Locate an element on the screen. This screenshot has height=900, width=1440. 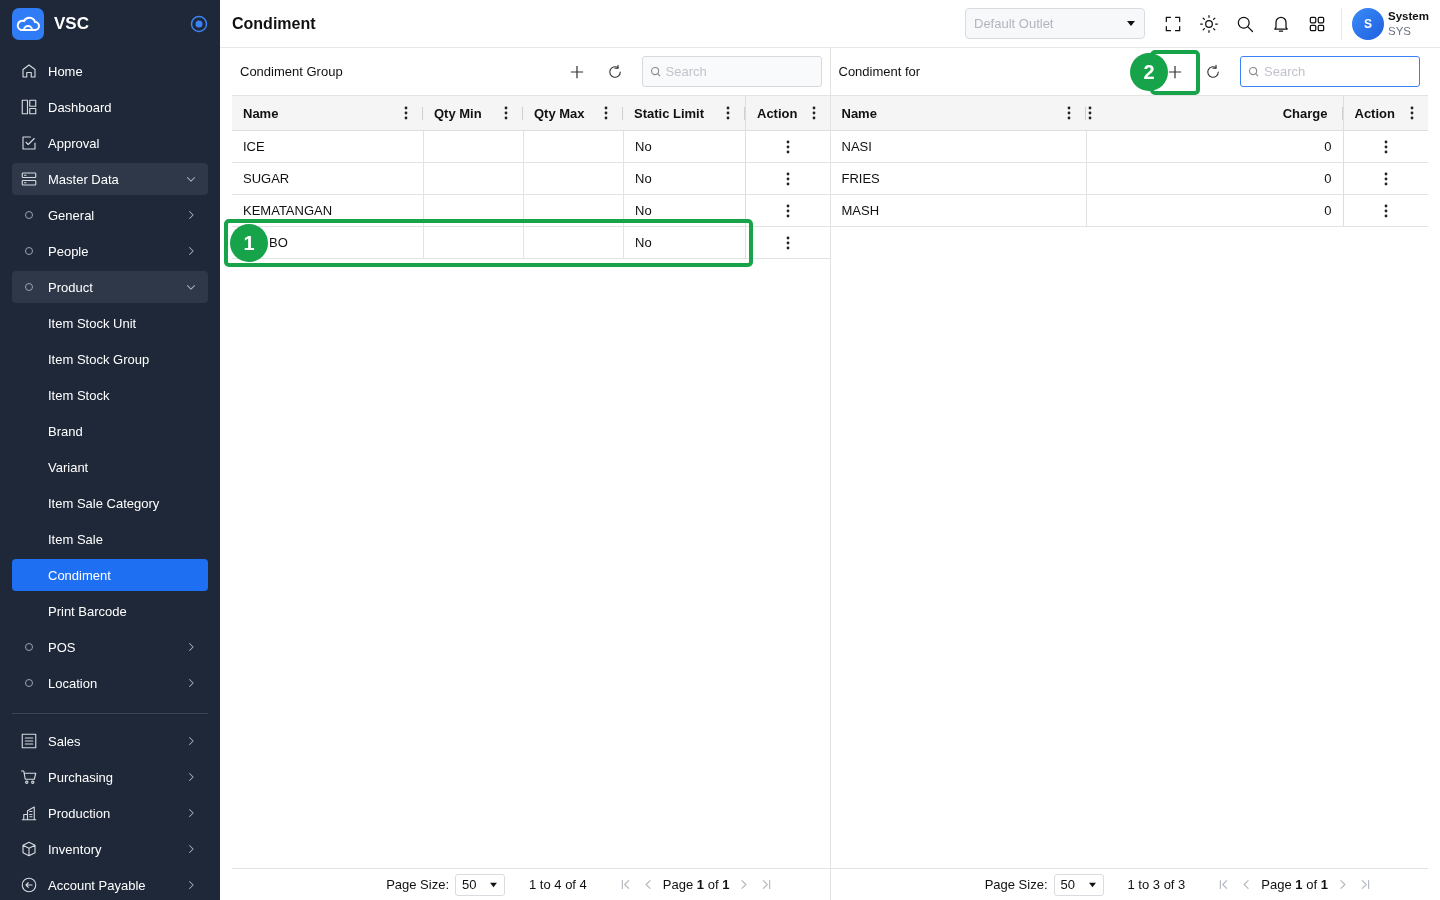
back-circle-icon is located at coordinates (29, 885).